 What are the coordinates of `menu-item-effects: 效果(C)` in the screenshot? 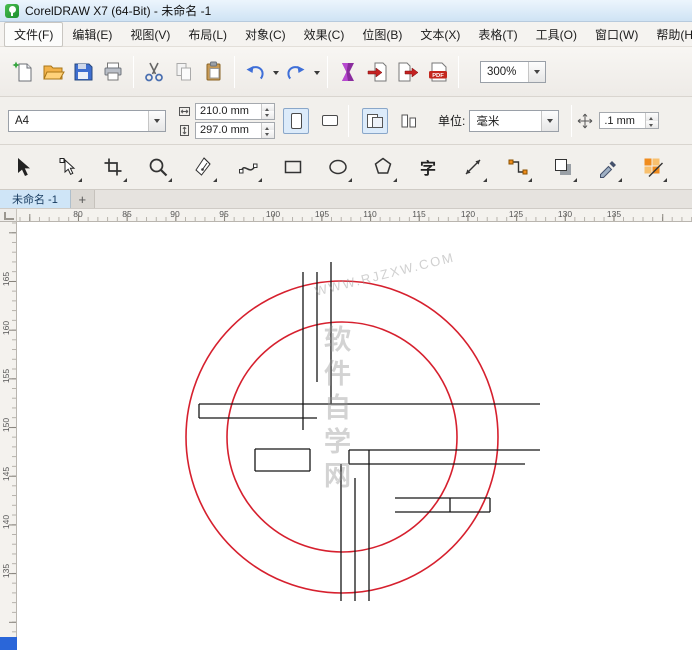 It's located at (324, 34).